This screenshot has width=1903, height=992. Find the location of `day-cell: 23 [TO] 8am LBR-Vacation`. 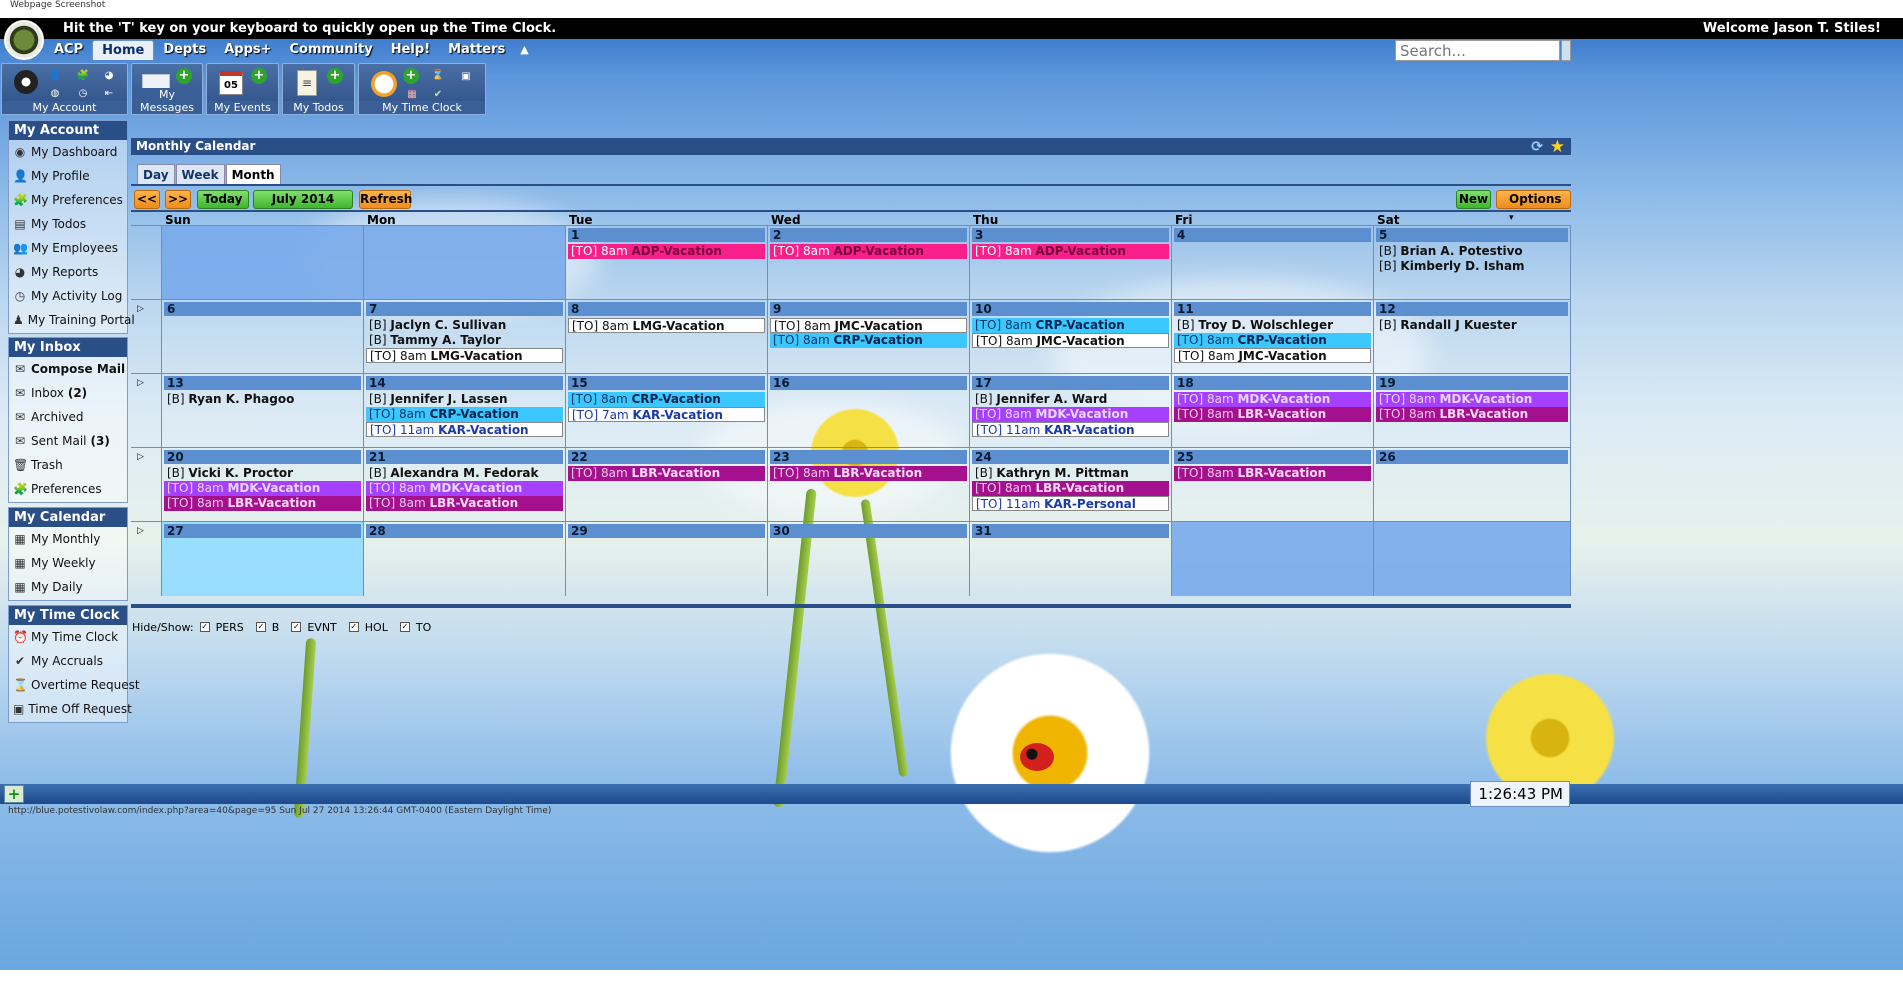

day-cell: 23 [TO] 8am LBR-Vacation is located at coordinates (869, 485).